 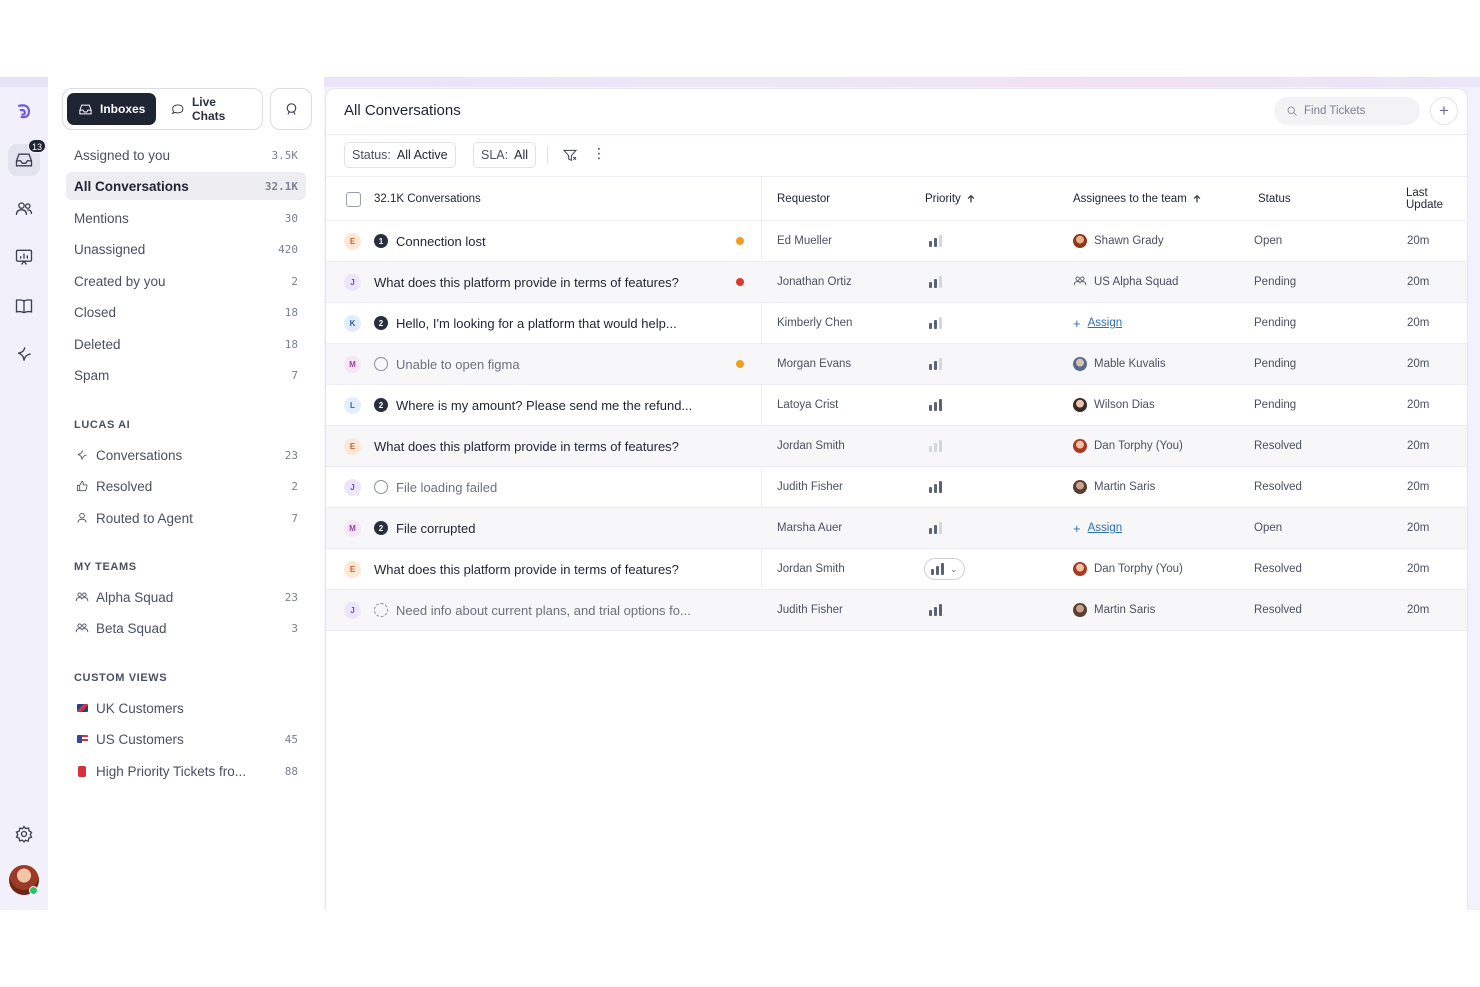 What do you see at coordinates (1118, 241) in the screenshot?
I see `assignee-cell: Shawn Grady` at bounding box center [1118, 241].